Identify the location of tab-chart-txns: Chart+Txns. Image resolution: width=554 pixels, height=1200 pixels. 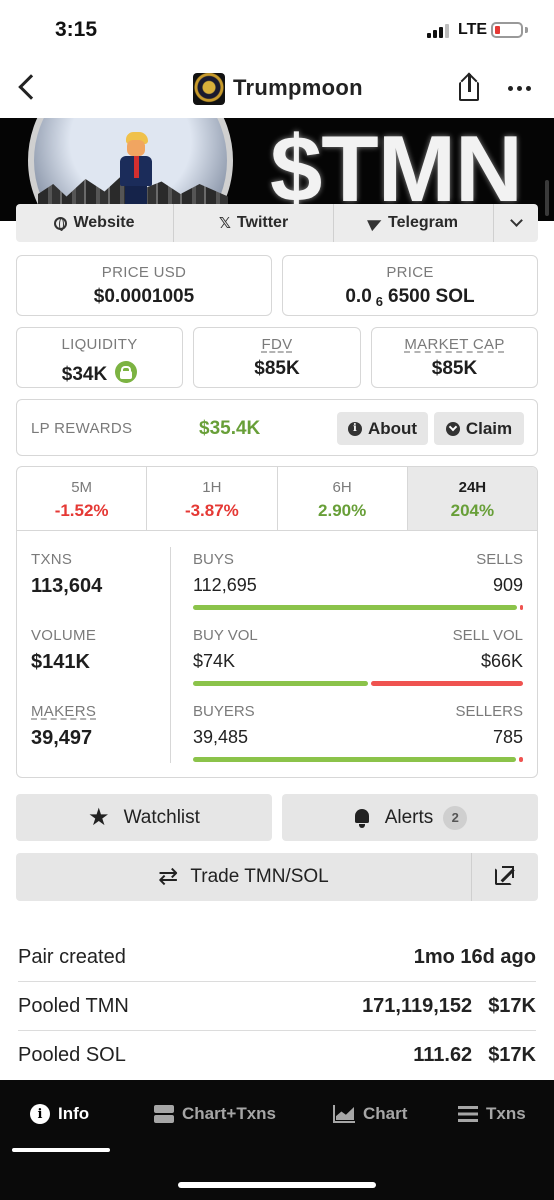
(215, 1114).